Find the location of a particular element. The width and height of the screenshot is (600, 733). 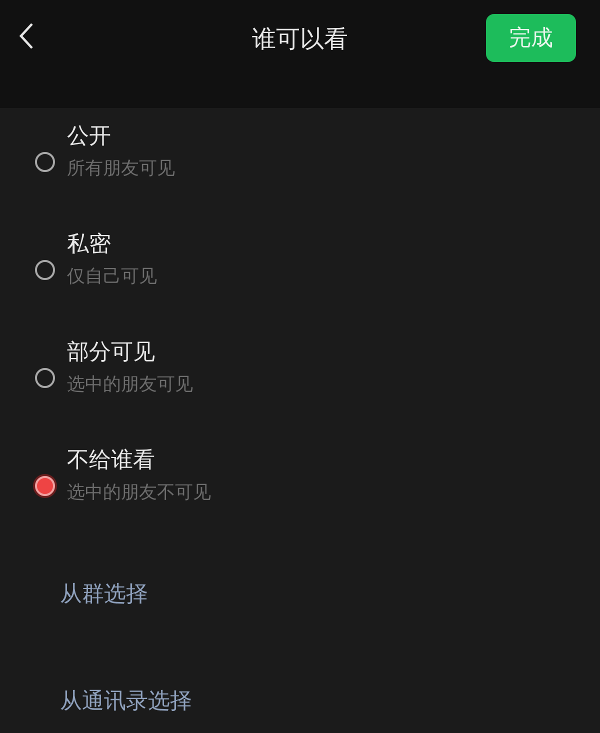

option-title: 不给谁看 is located at coordinates (111, 461).